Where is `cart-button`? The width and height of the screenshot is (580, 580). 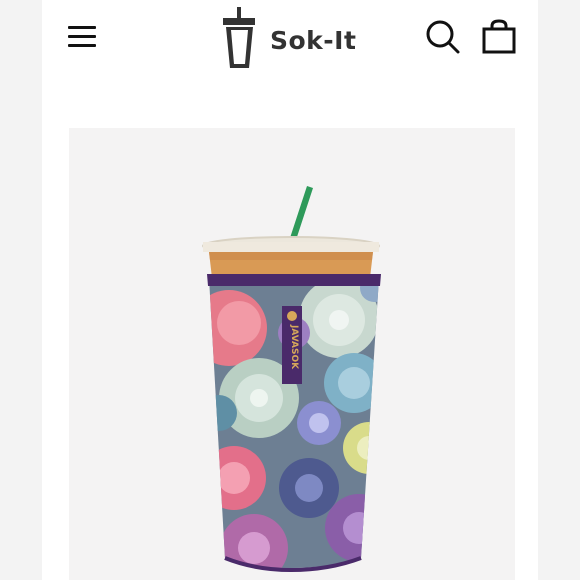
cart-button is located at coordinates (499, 37).